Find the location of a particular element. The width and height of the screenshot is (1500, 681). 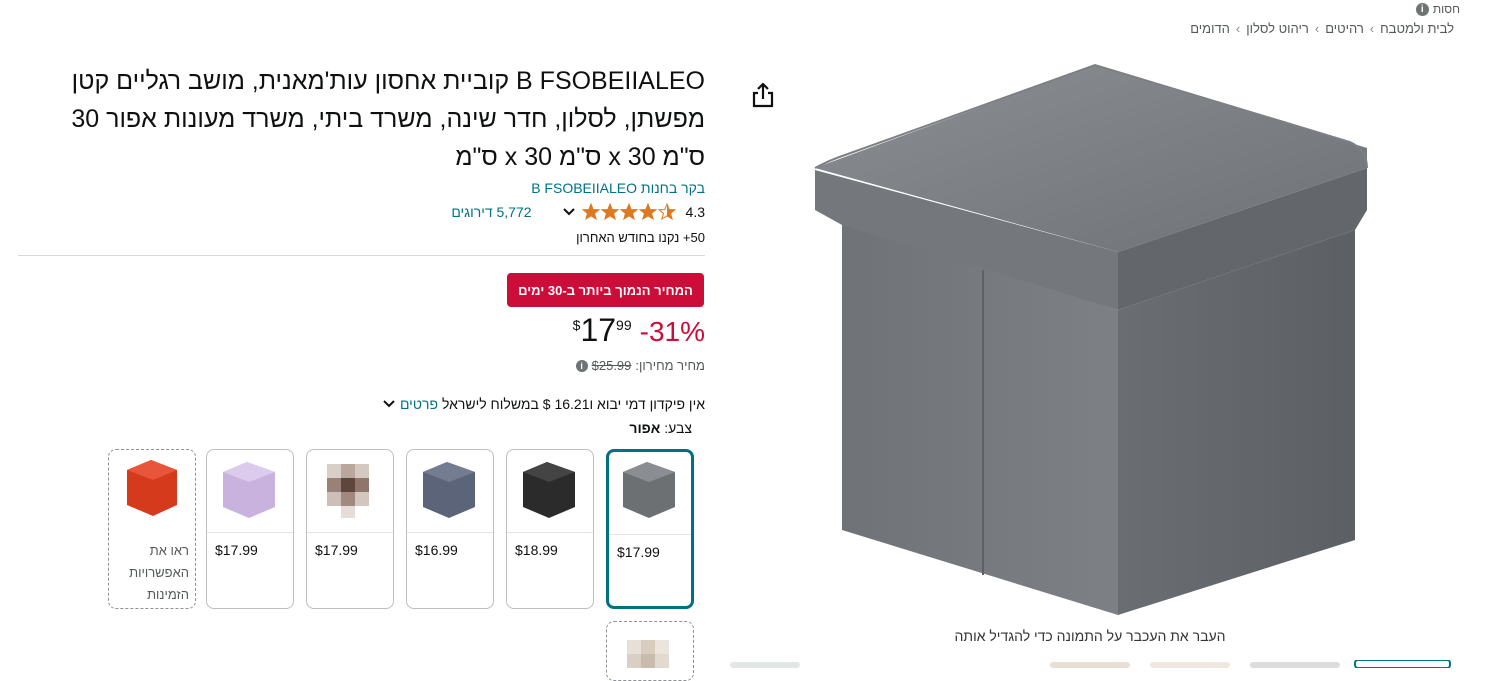

color-swatch: $18.99 is located at coordinates (550, 529).